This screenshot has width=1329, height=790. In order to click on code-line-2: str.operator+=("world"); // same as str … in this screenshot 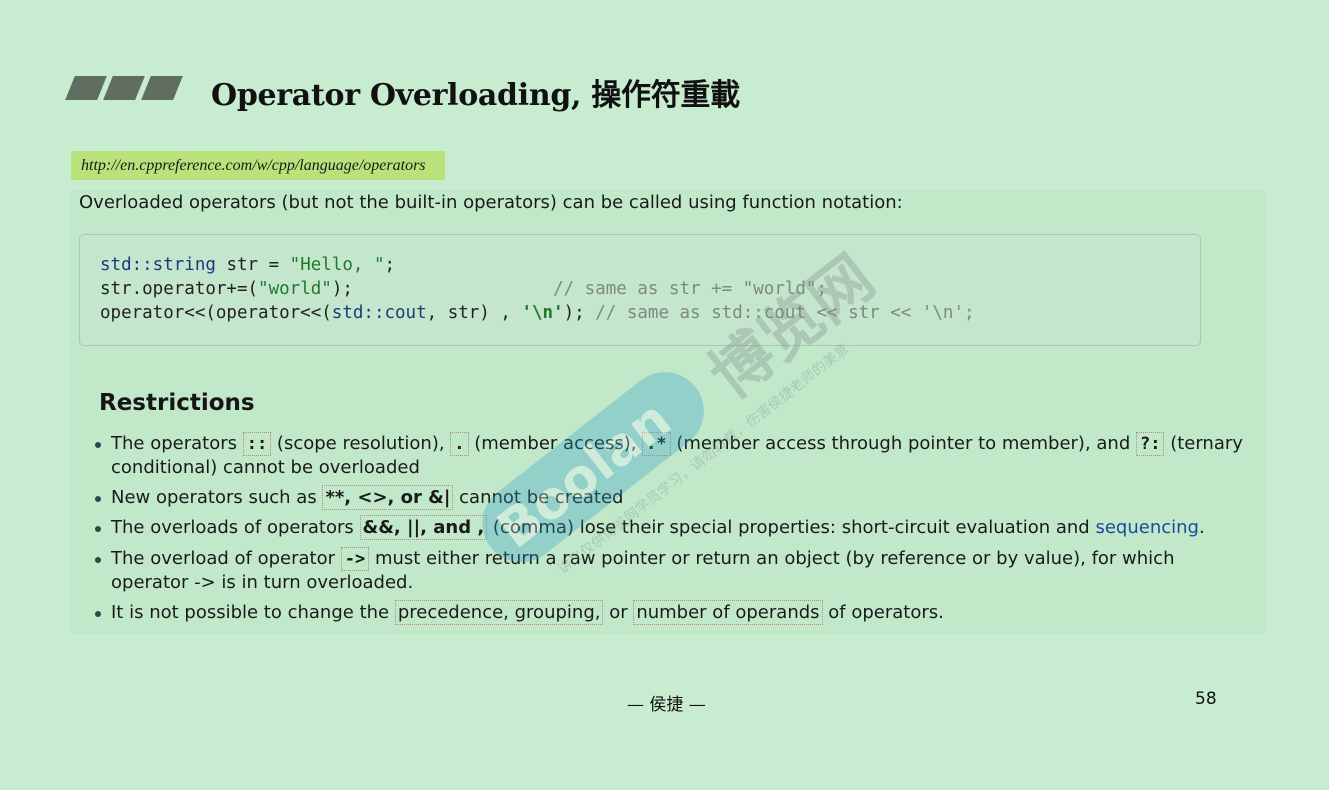, I will do `click(464, 289)`.